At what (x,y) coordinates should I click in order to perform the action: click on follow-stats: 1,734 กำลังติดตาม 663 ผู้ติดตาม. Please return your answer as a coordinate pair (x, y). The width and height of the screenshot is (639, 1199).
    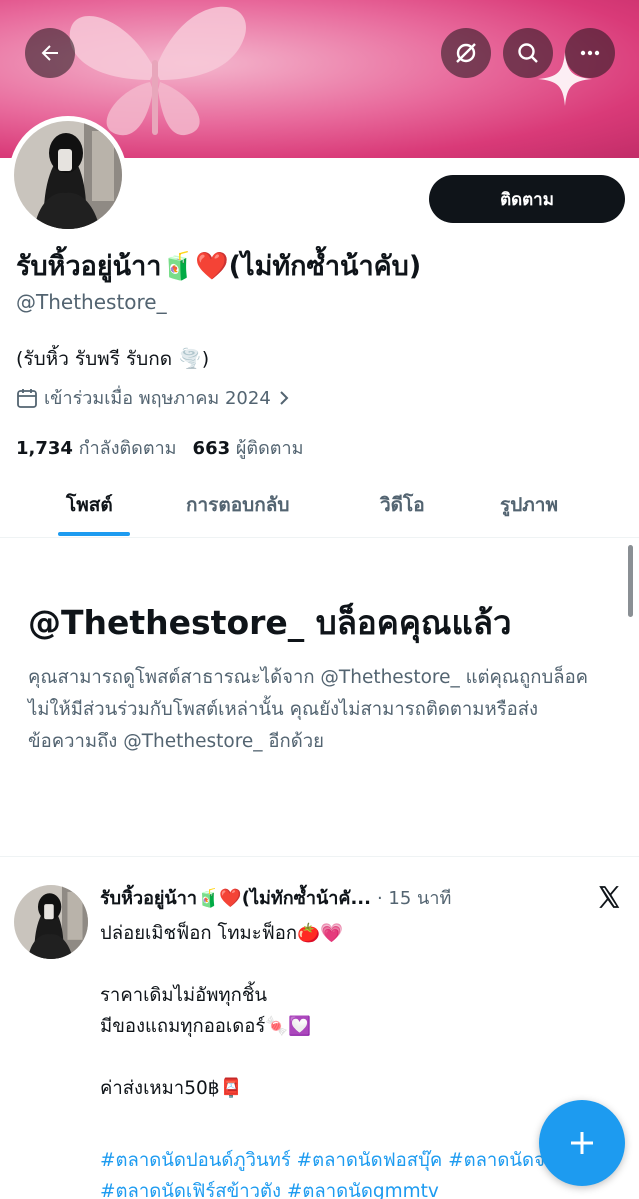
    Looking at the image, I should click on (159, 447).